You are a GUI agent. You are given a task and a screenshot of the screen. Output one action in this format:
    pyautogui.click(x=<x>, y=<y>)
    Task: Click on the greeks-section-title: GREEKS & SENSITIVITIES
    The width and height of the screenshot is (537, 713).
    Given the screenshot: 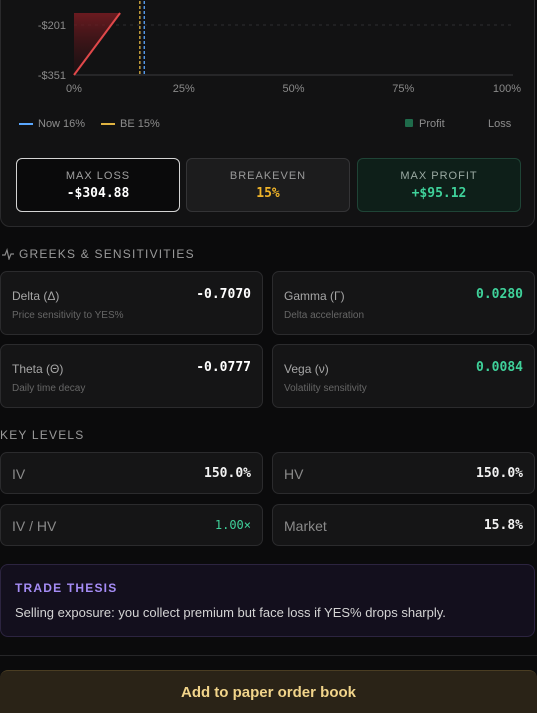 What is the action you would take?
    pyautogui.click(x=98, y=254)
    